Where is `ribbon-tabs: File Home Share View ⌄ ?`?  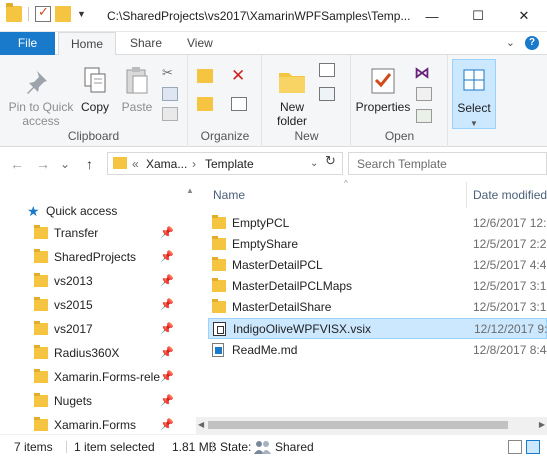
ribbon-tabs: File Home Share View ⌄ ? is located at coordinates (273, 44).